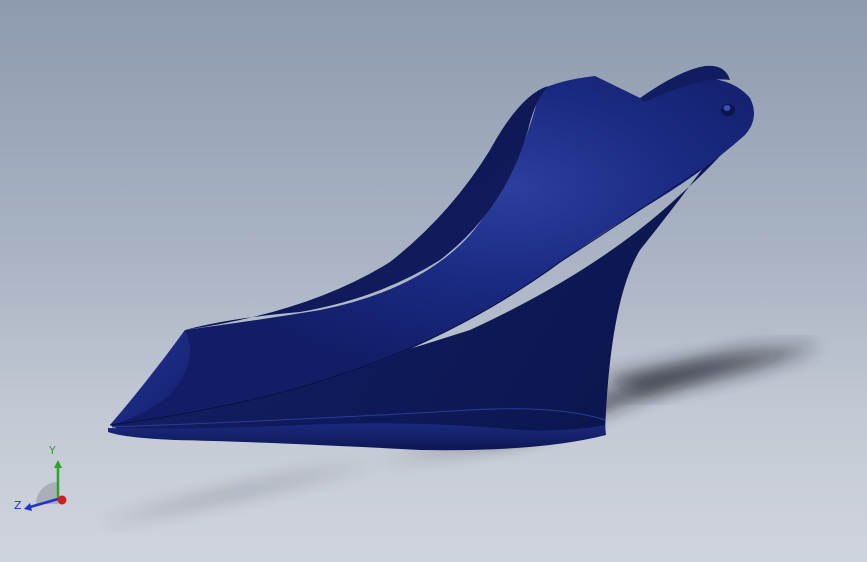 The height and width of the screenshot is (562, 867). What do you see at coordinates (728, 110) in the screenshot?
I see `heel-pin-hole` at bounding box center [728, 110].